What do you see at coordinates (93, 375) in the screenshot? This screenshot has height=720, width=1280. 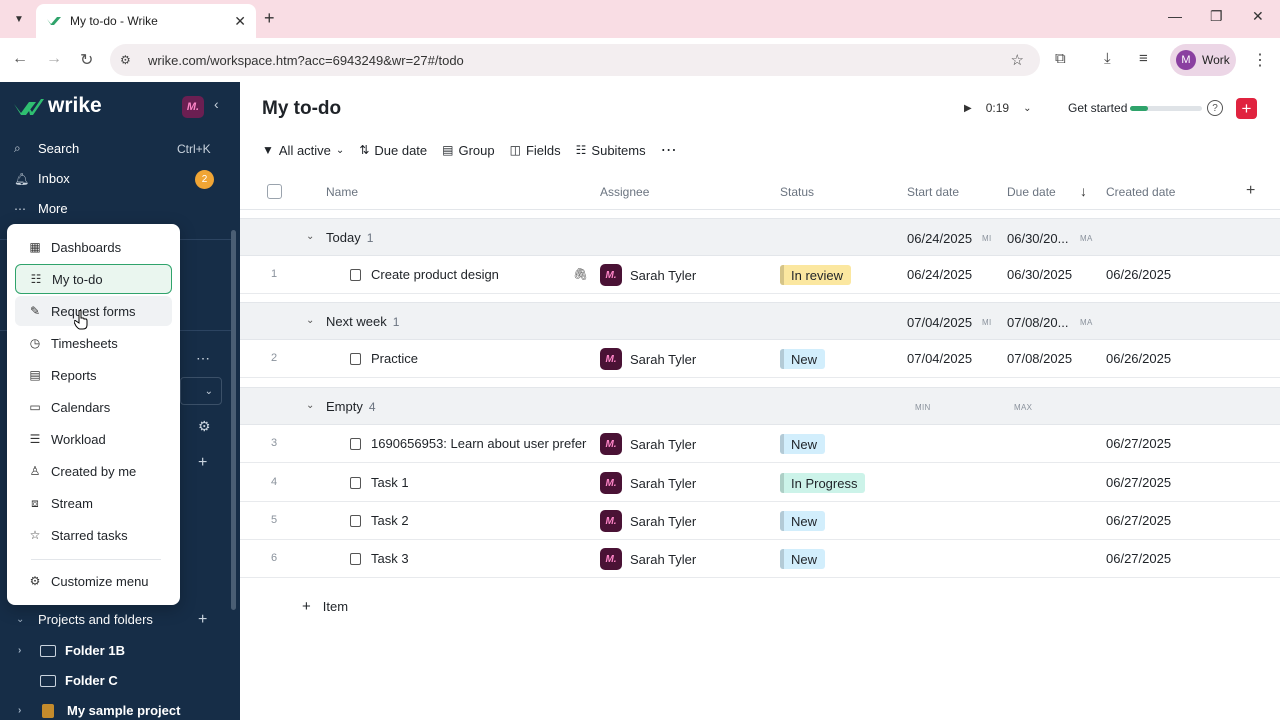 I see `menu-item-reports: ▤ Reports` at bounding box center [93, 375].